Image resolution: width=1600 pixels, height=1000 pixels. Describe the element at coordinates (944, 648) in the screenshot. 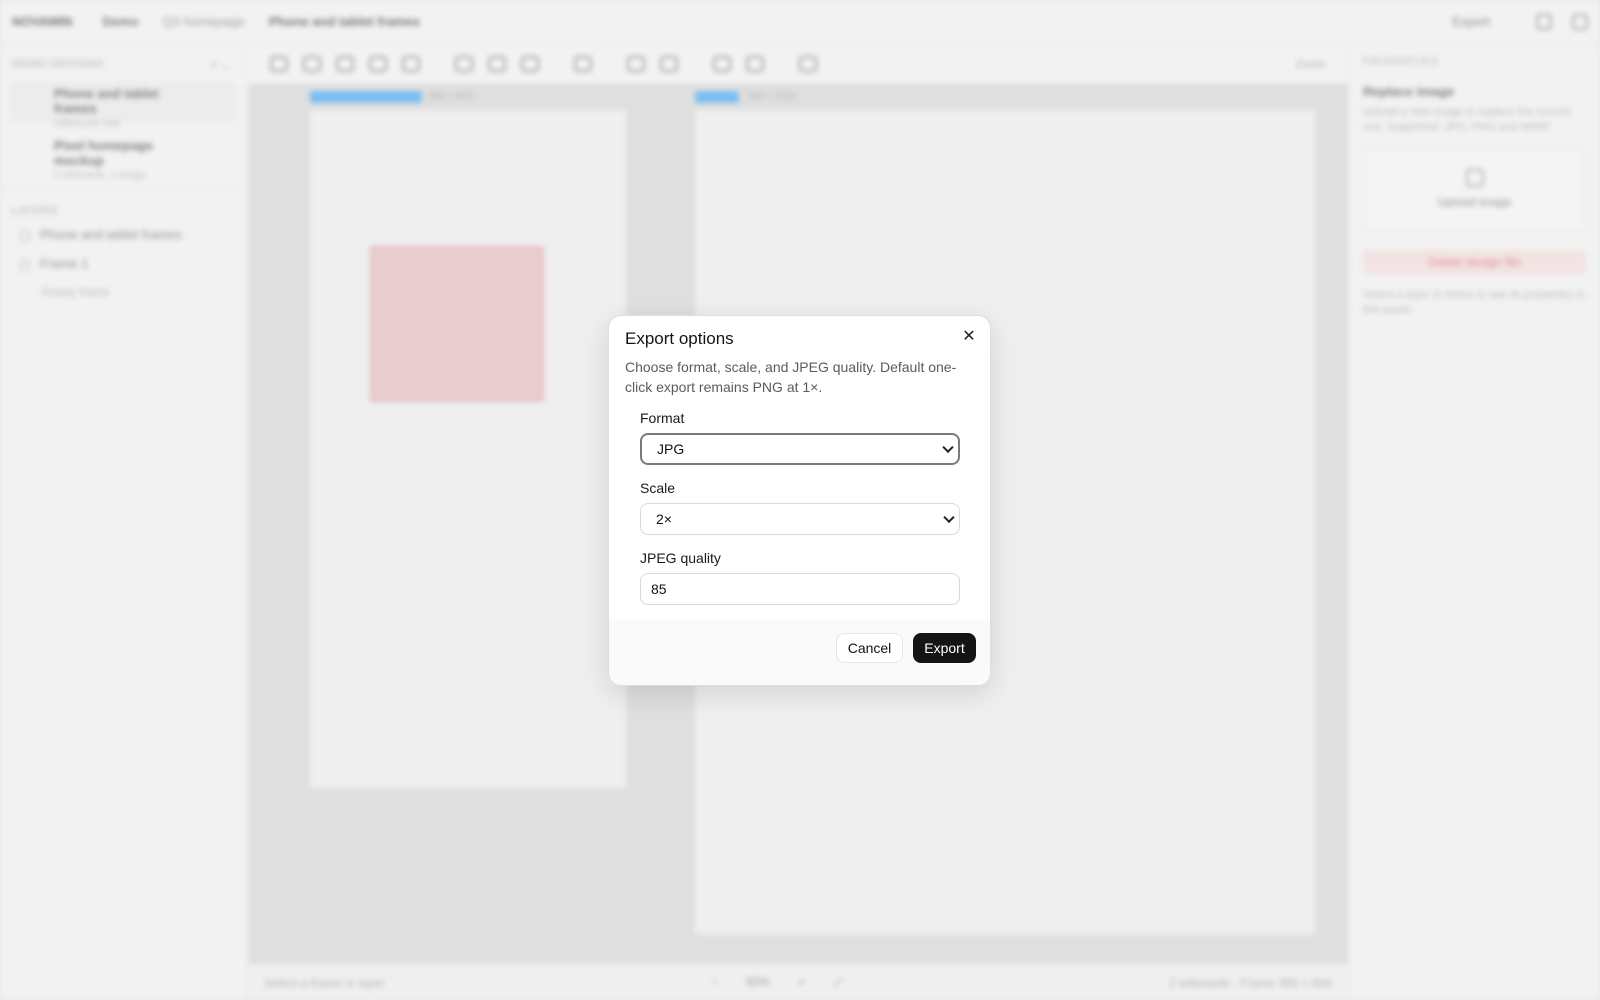

I see `export-button: Export` at that location.